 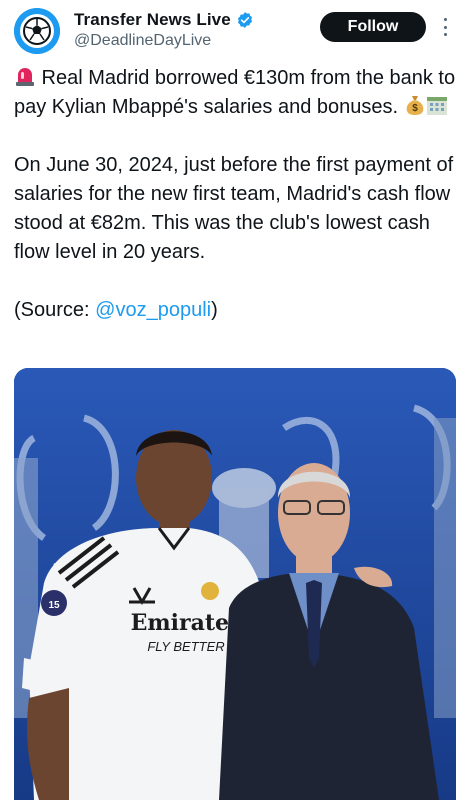 I want to click on bank-icon, so click(x=436, y=106).